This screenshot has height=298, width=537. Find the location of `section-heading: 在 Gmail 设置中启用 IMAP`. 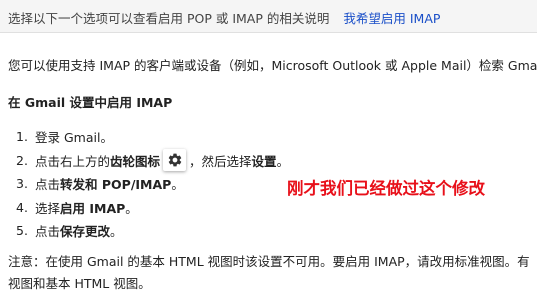

section-heading: 在 Gmail 设置中启用 IMAP is located at coordinates (90, 102).